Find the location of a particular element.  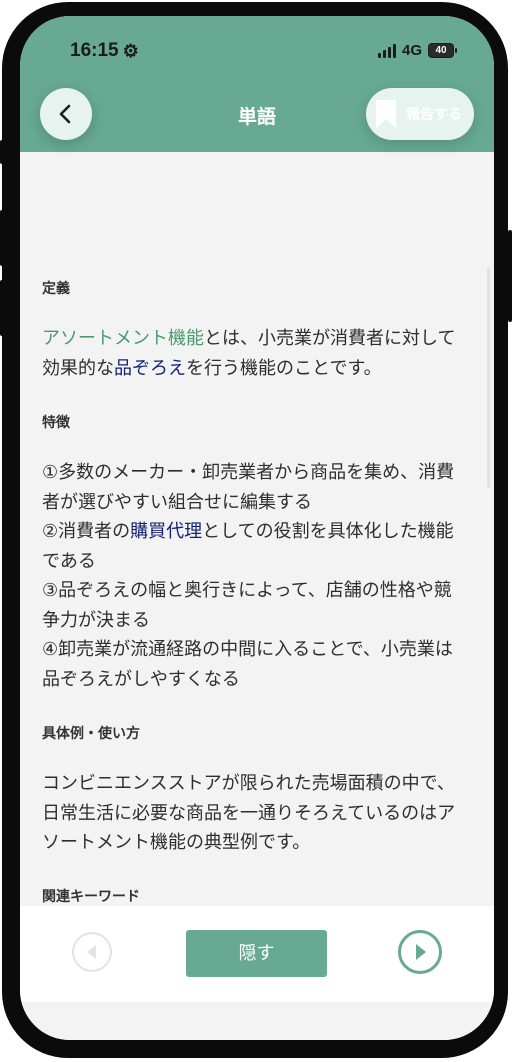

scrollbar is located at coordinates (488, 378).